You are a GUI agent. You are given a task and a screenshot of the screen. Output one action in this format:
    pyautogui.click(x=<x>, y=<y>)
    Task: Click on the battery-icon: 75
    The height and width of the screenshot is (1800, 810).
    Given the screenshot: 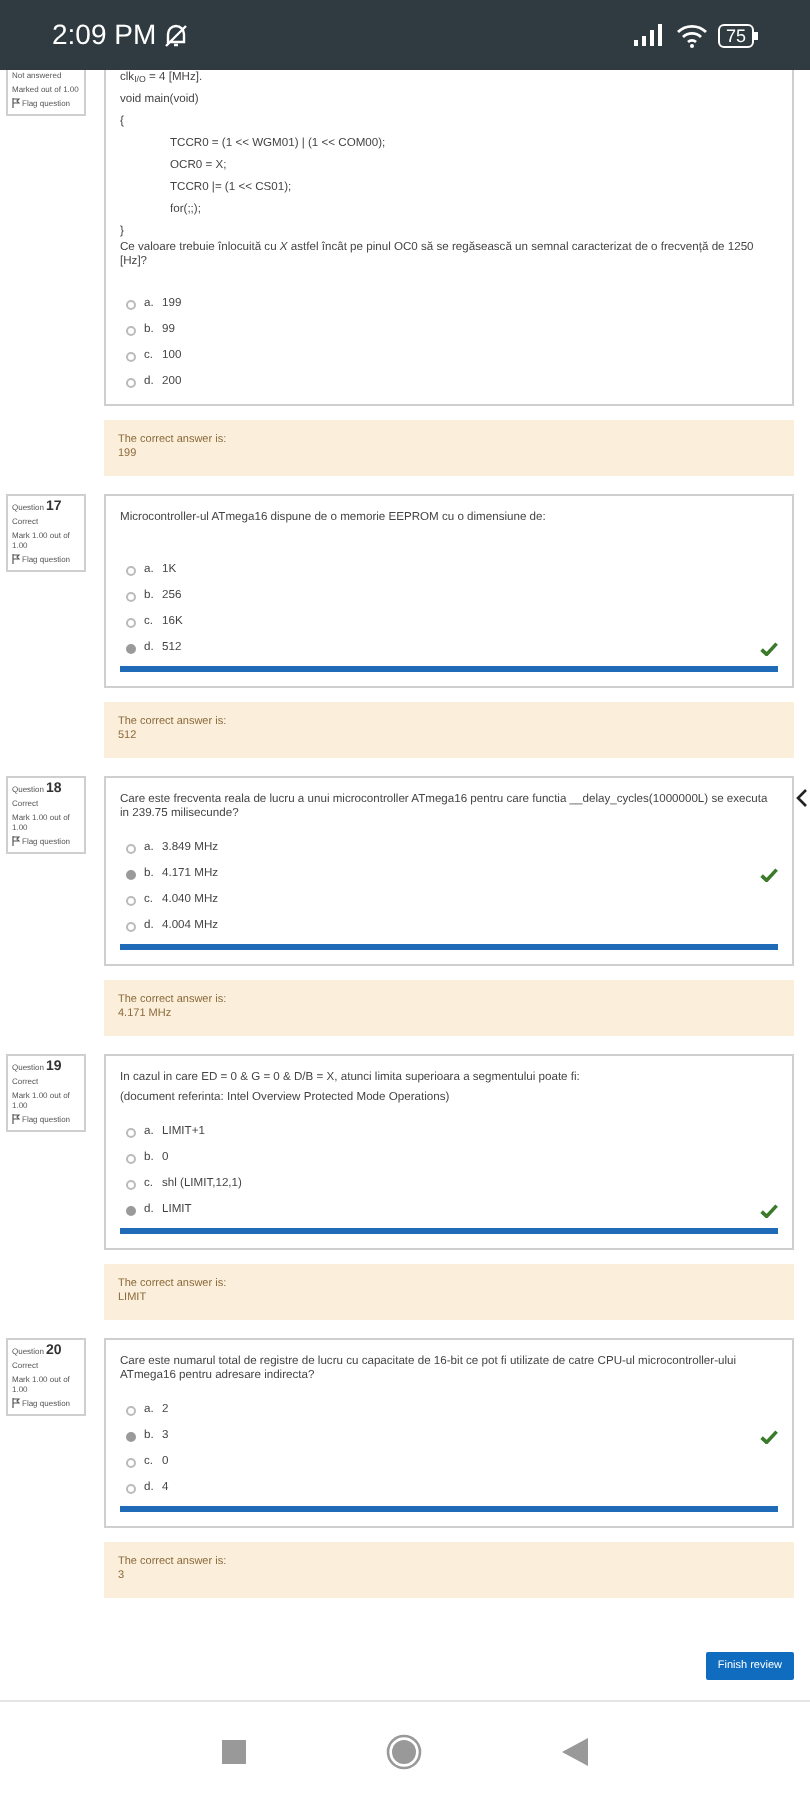 What is the action you would take?
    pyautogui.click(x=737, y=35)
    